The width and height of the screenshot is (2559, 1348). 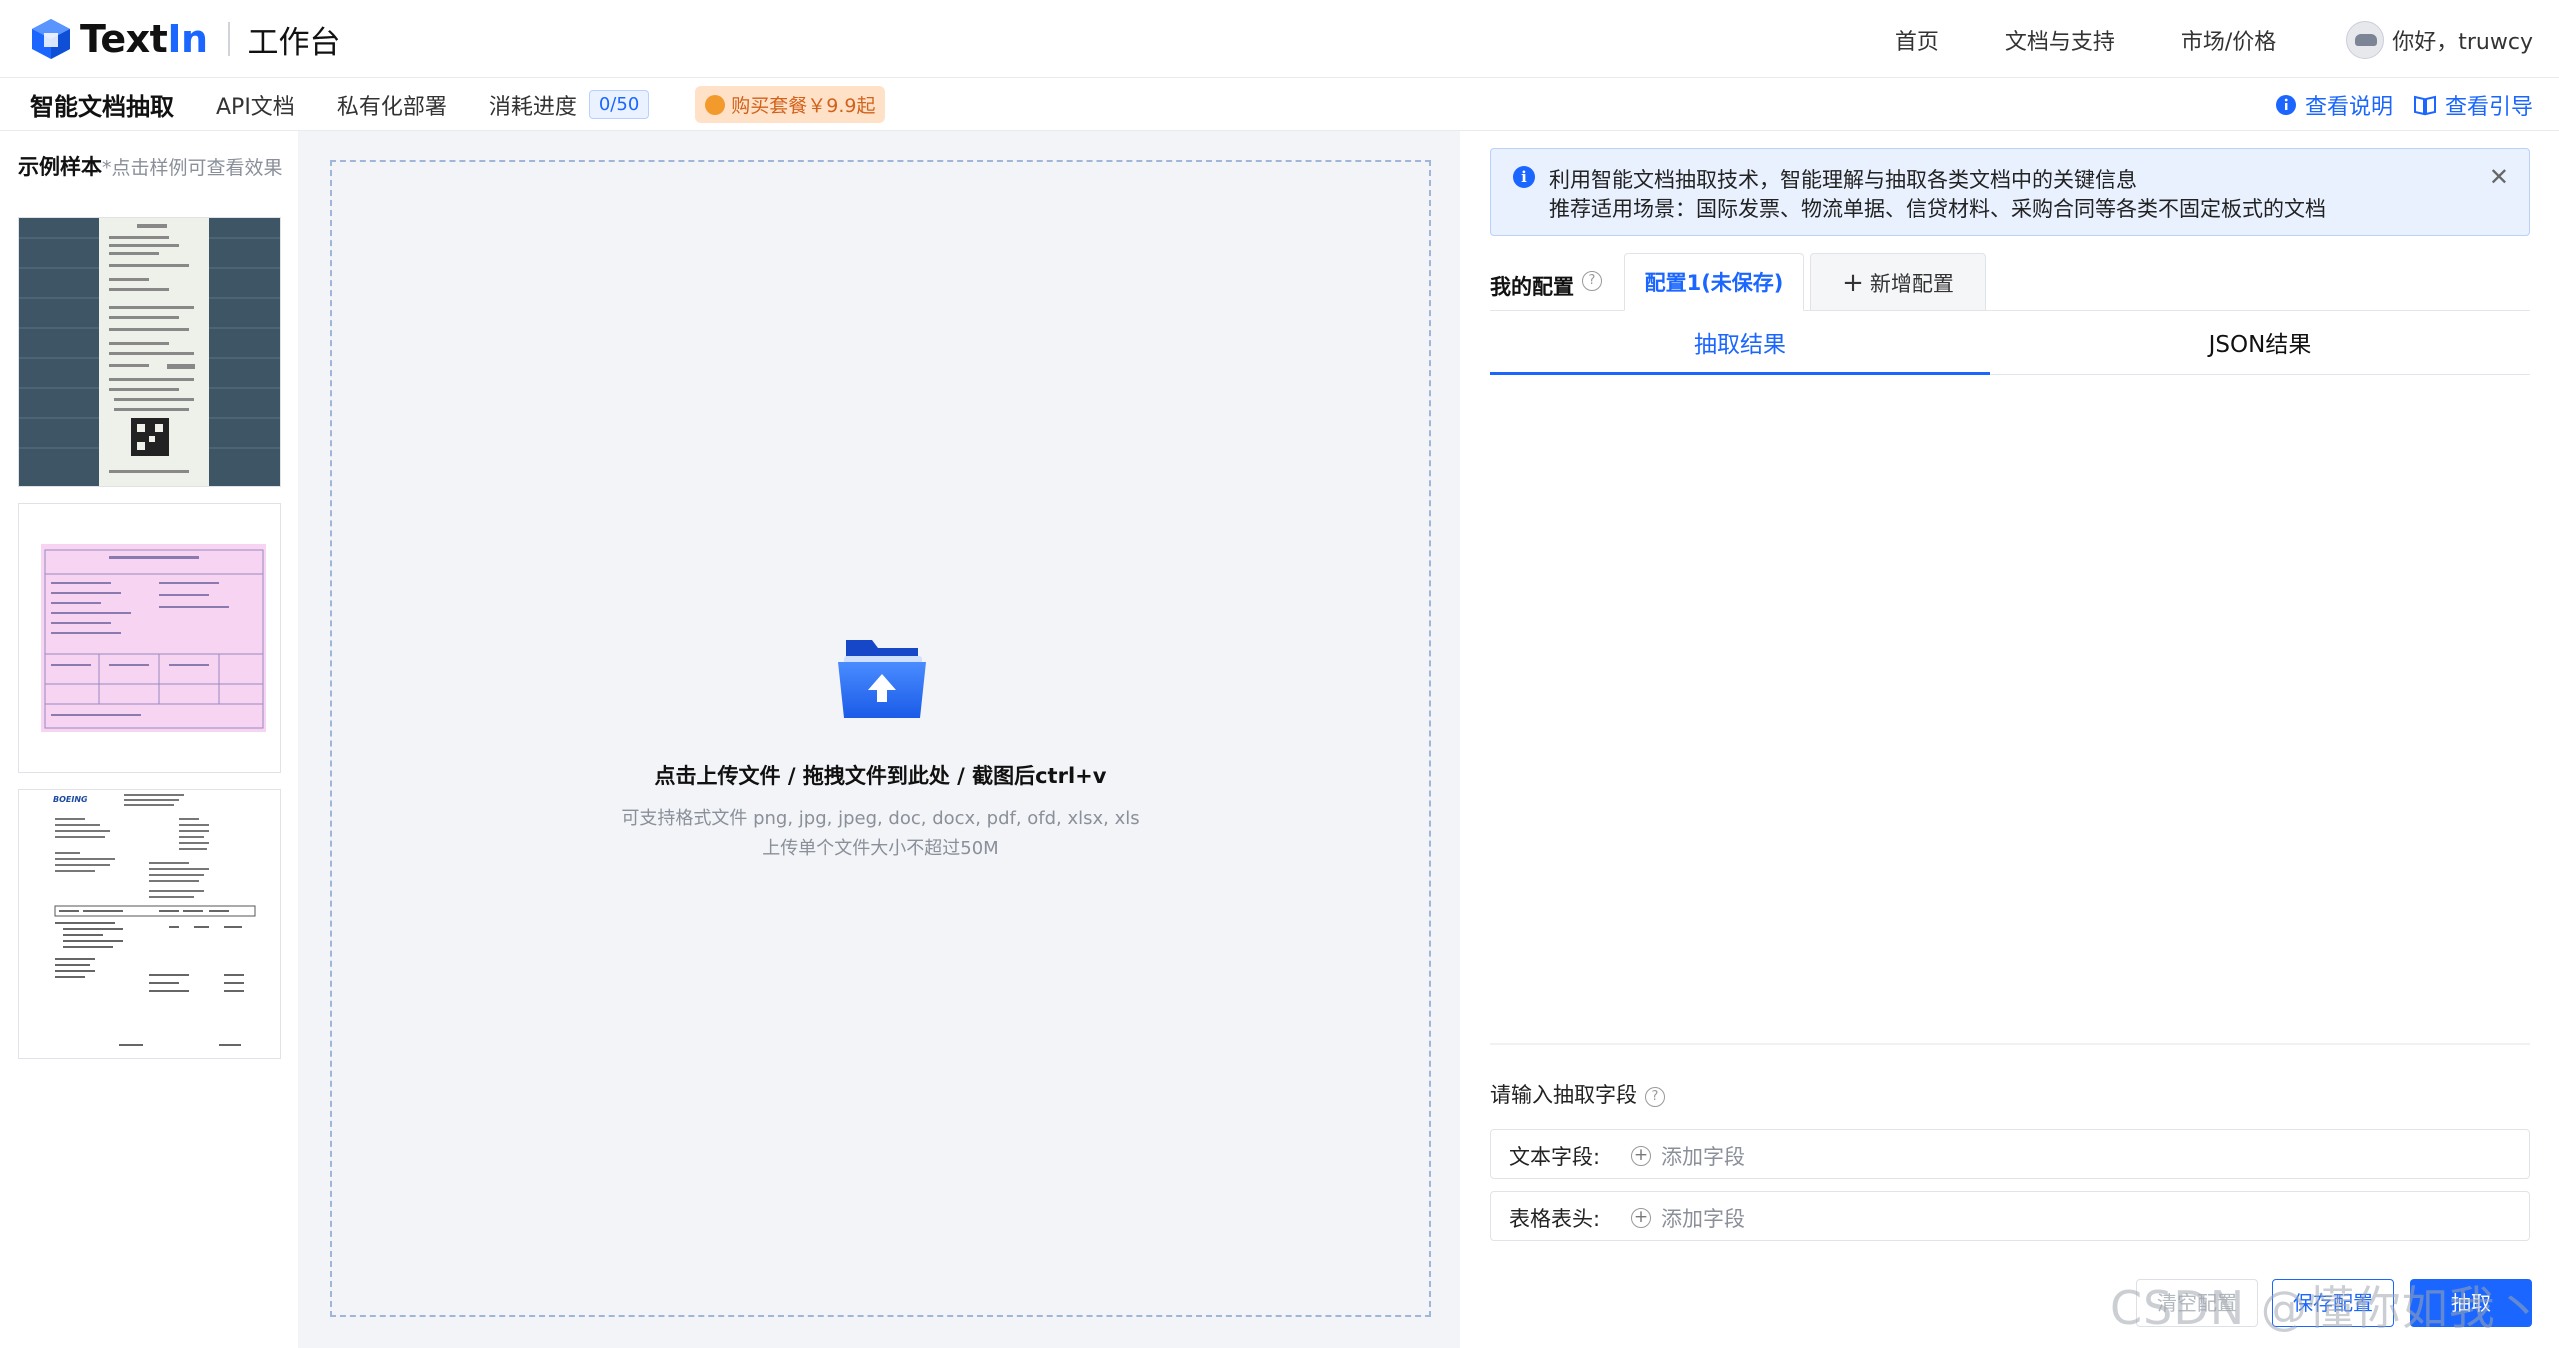 I want to click on sample-panel: 示例样本 *点击样例可查看效果 BOEING, so click(x=149, y=739).